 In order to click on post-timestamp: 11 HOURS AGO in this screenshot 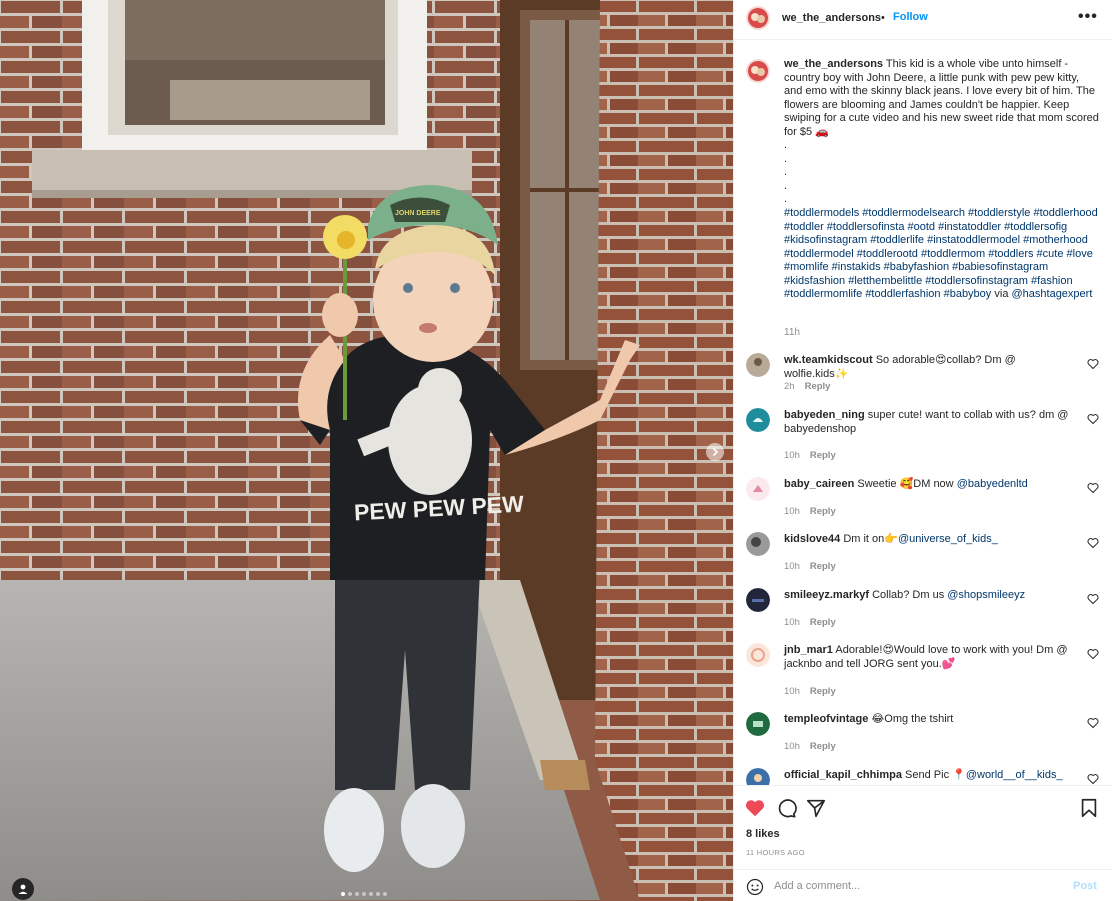, I will do `click(775, 852)`.